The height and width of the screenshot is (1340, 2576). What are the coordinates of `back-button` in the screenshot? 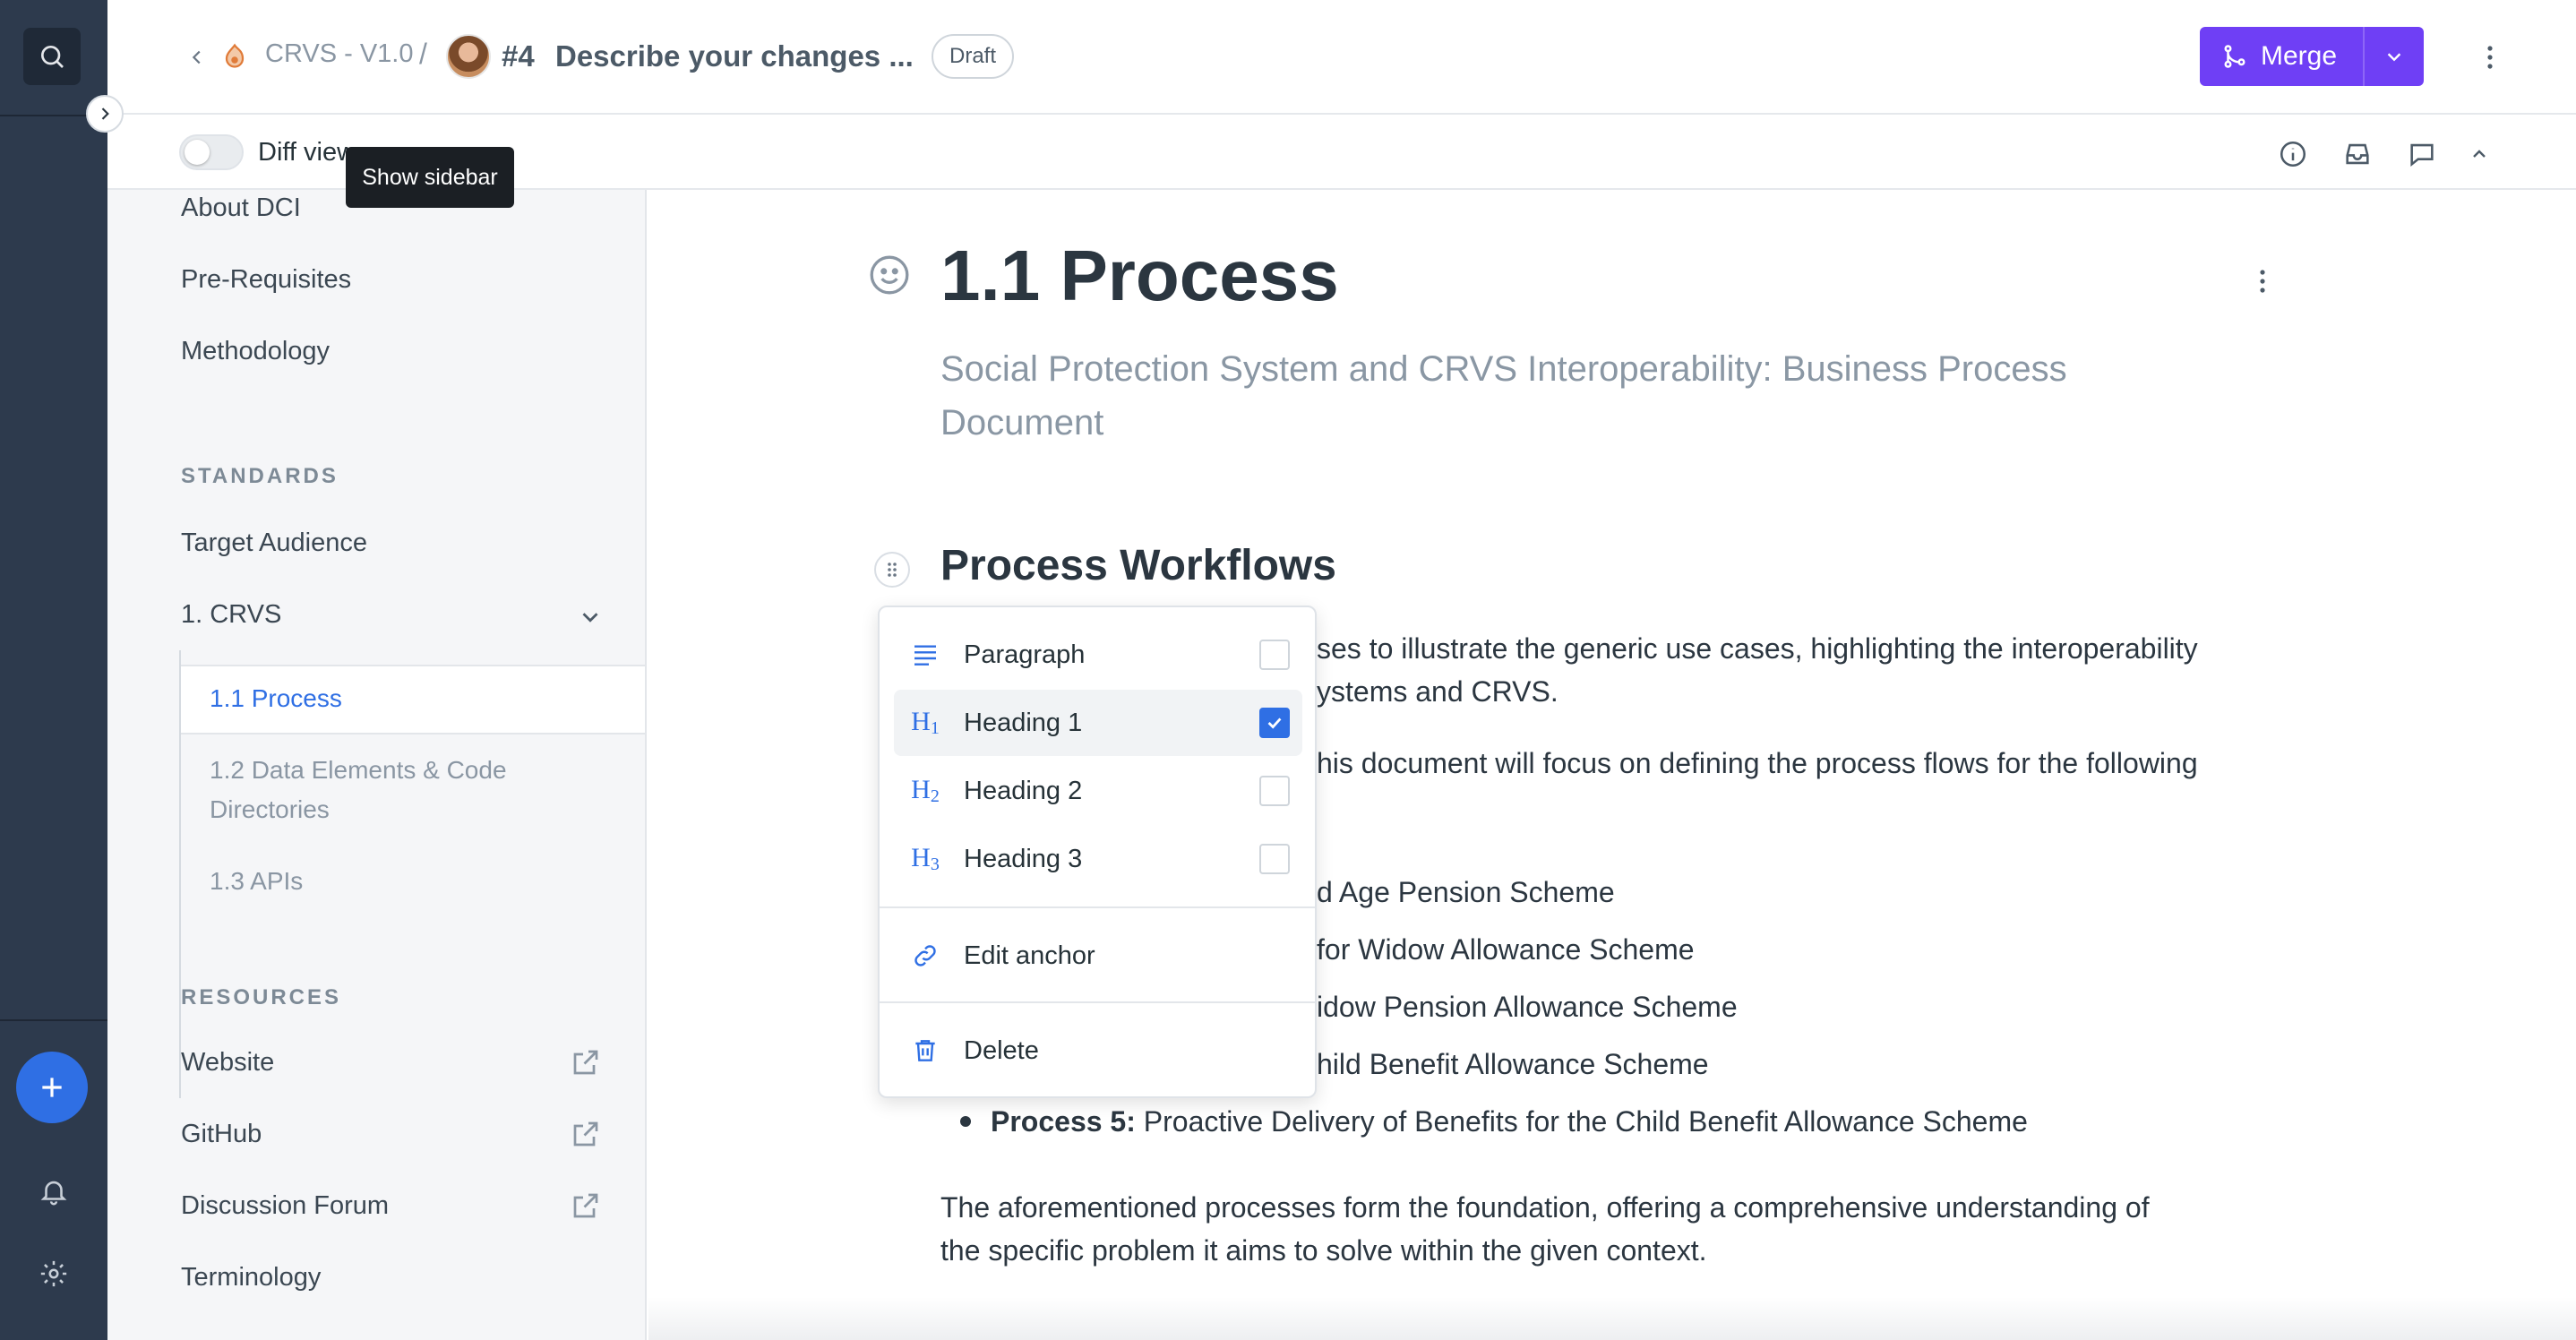 It's located at (197, 57).